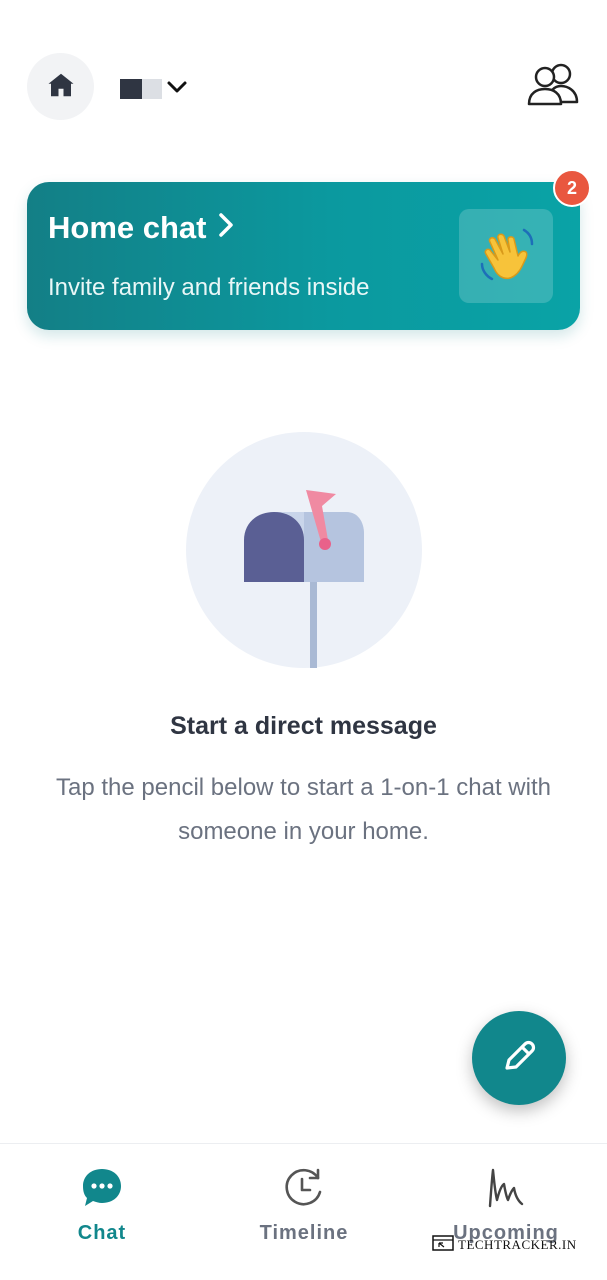 This screenshot has width=607, height=1280. What do you see at coordinates (303, 726) in the screenshot?
I see `empty-state-title: Start a direct message` at bounding box center [303, 726].